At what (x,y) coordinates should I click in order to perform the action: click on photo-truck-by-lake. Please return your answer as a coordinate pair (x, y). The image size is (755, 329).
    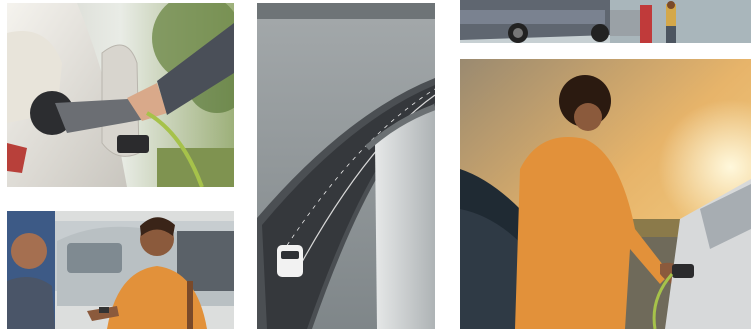
    Looking at the image, I should click on (605, 21).